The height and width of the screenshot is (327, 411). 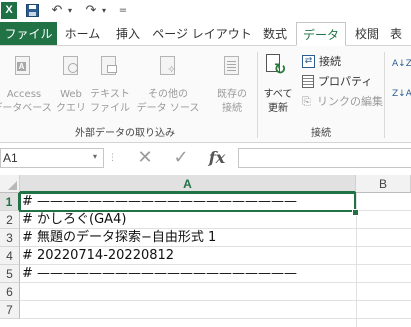 What do you see at coordinates (347, 82) in the screenshot?
I see `properties-button: プロパティ` at bounding box center [347, 82].